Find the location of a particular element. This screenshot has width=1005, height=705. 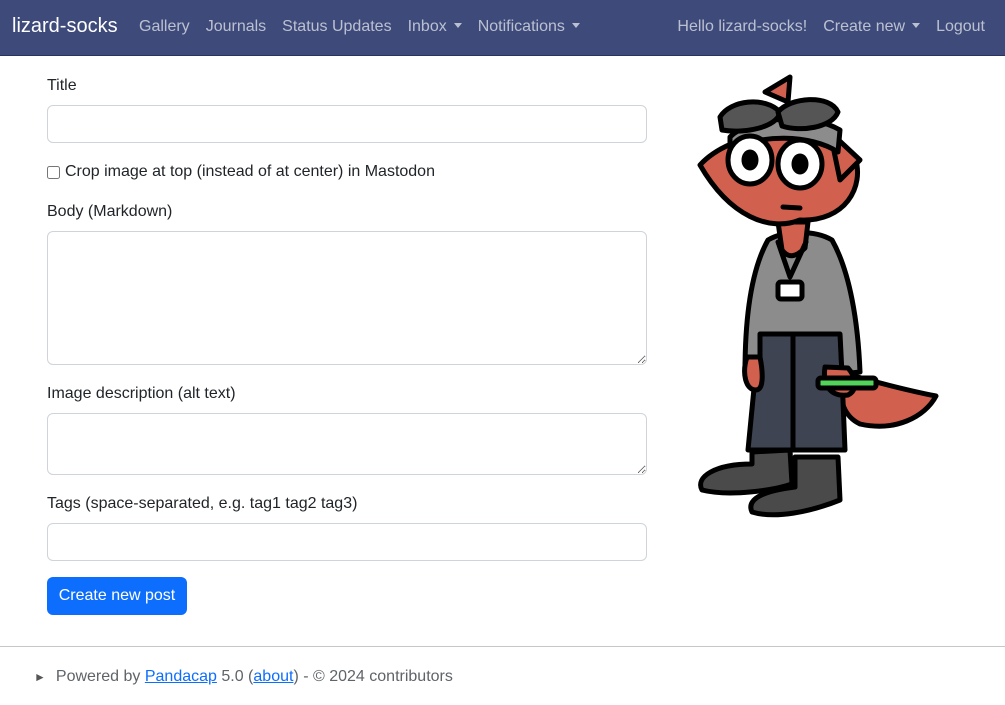

nav-status-updates-link: Status Updates is located at coordinates (336, 27).